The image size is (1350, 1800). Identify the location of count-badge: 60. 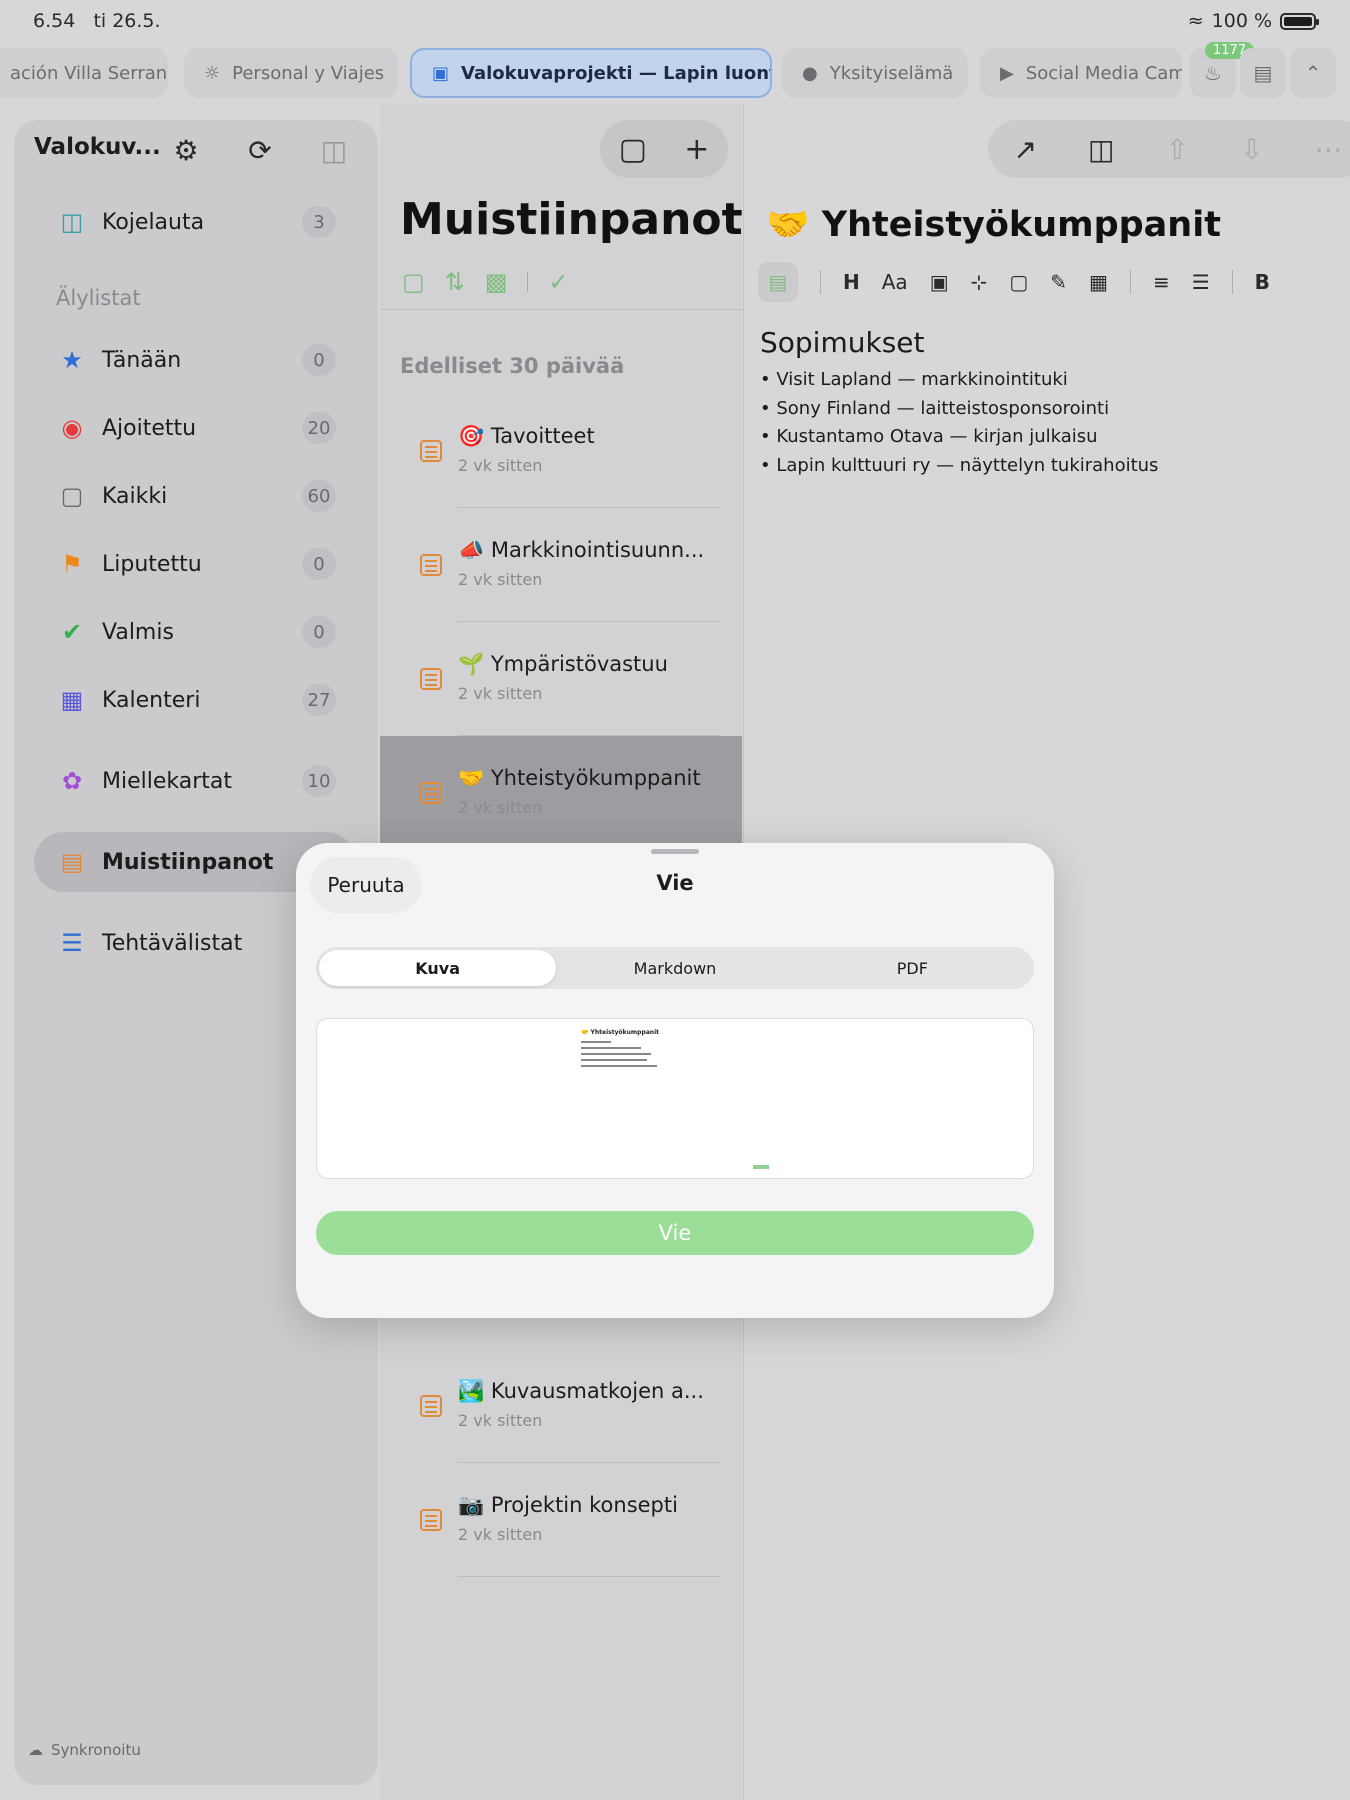
(319, 496).